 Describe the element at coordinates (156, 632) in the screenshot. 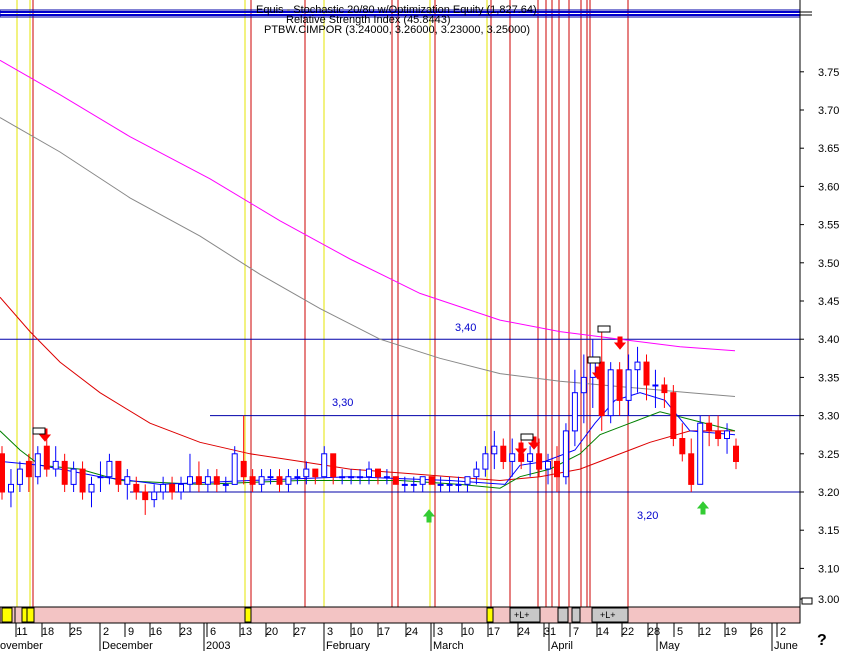

I see `x-tick-label: 16` at that location.